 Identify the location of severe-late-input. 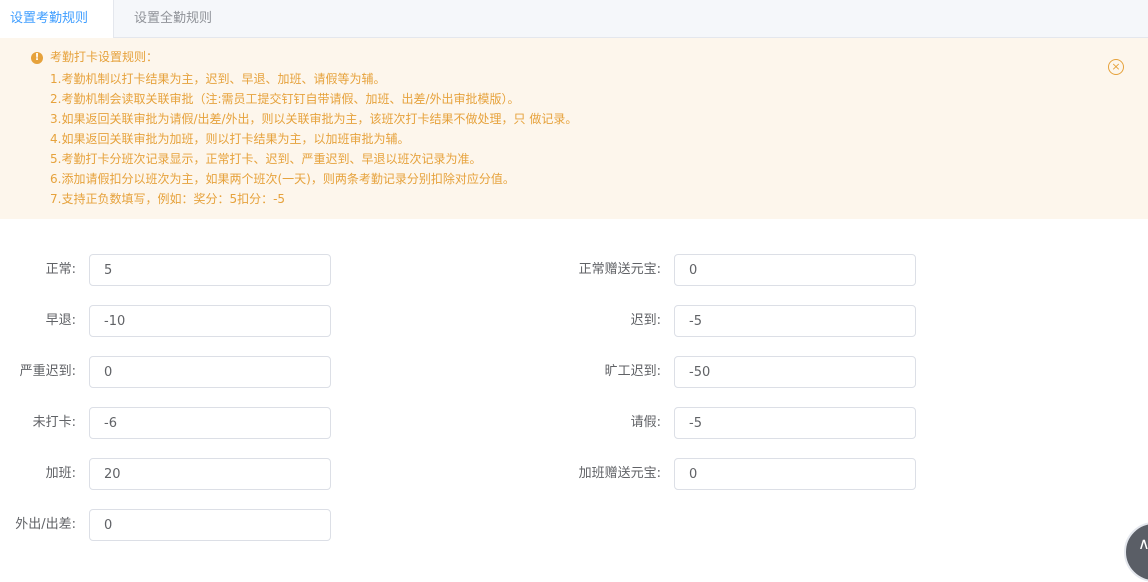
(210, 372).